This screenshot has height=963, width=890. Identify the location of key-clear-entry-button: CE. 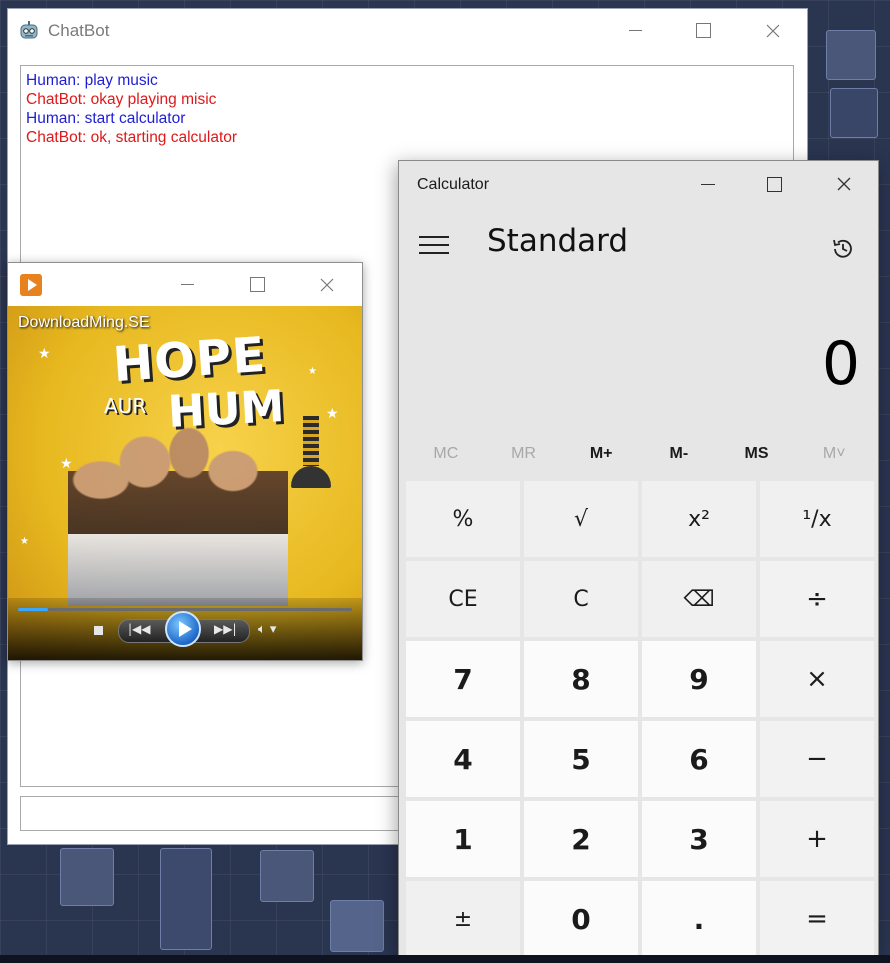
(463, 599).